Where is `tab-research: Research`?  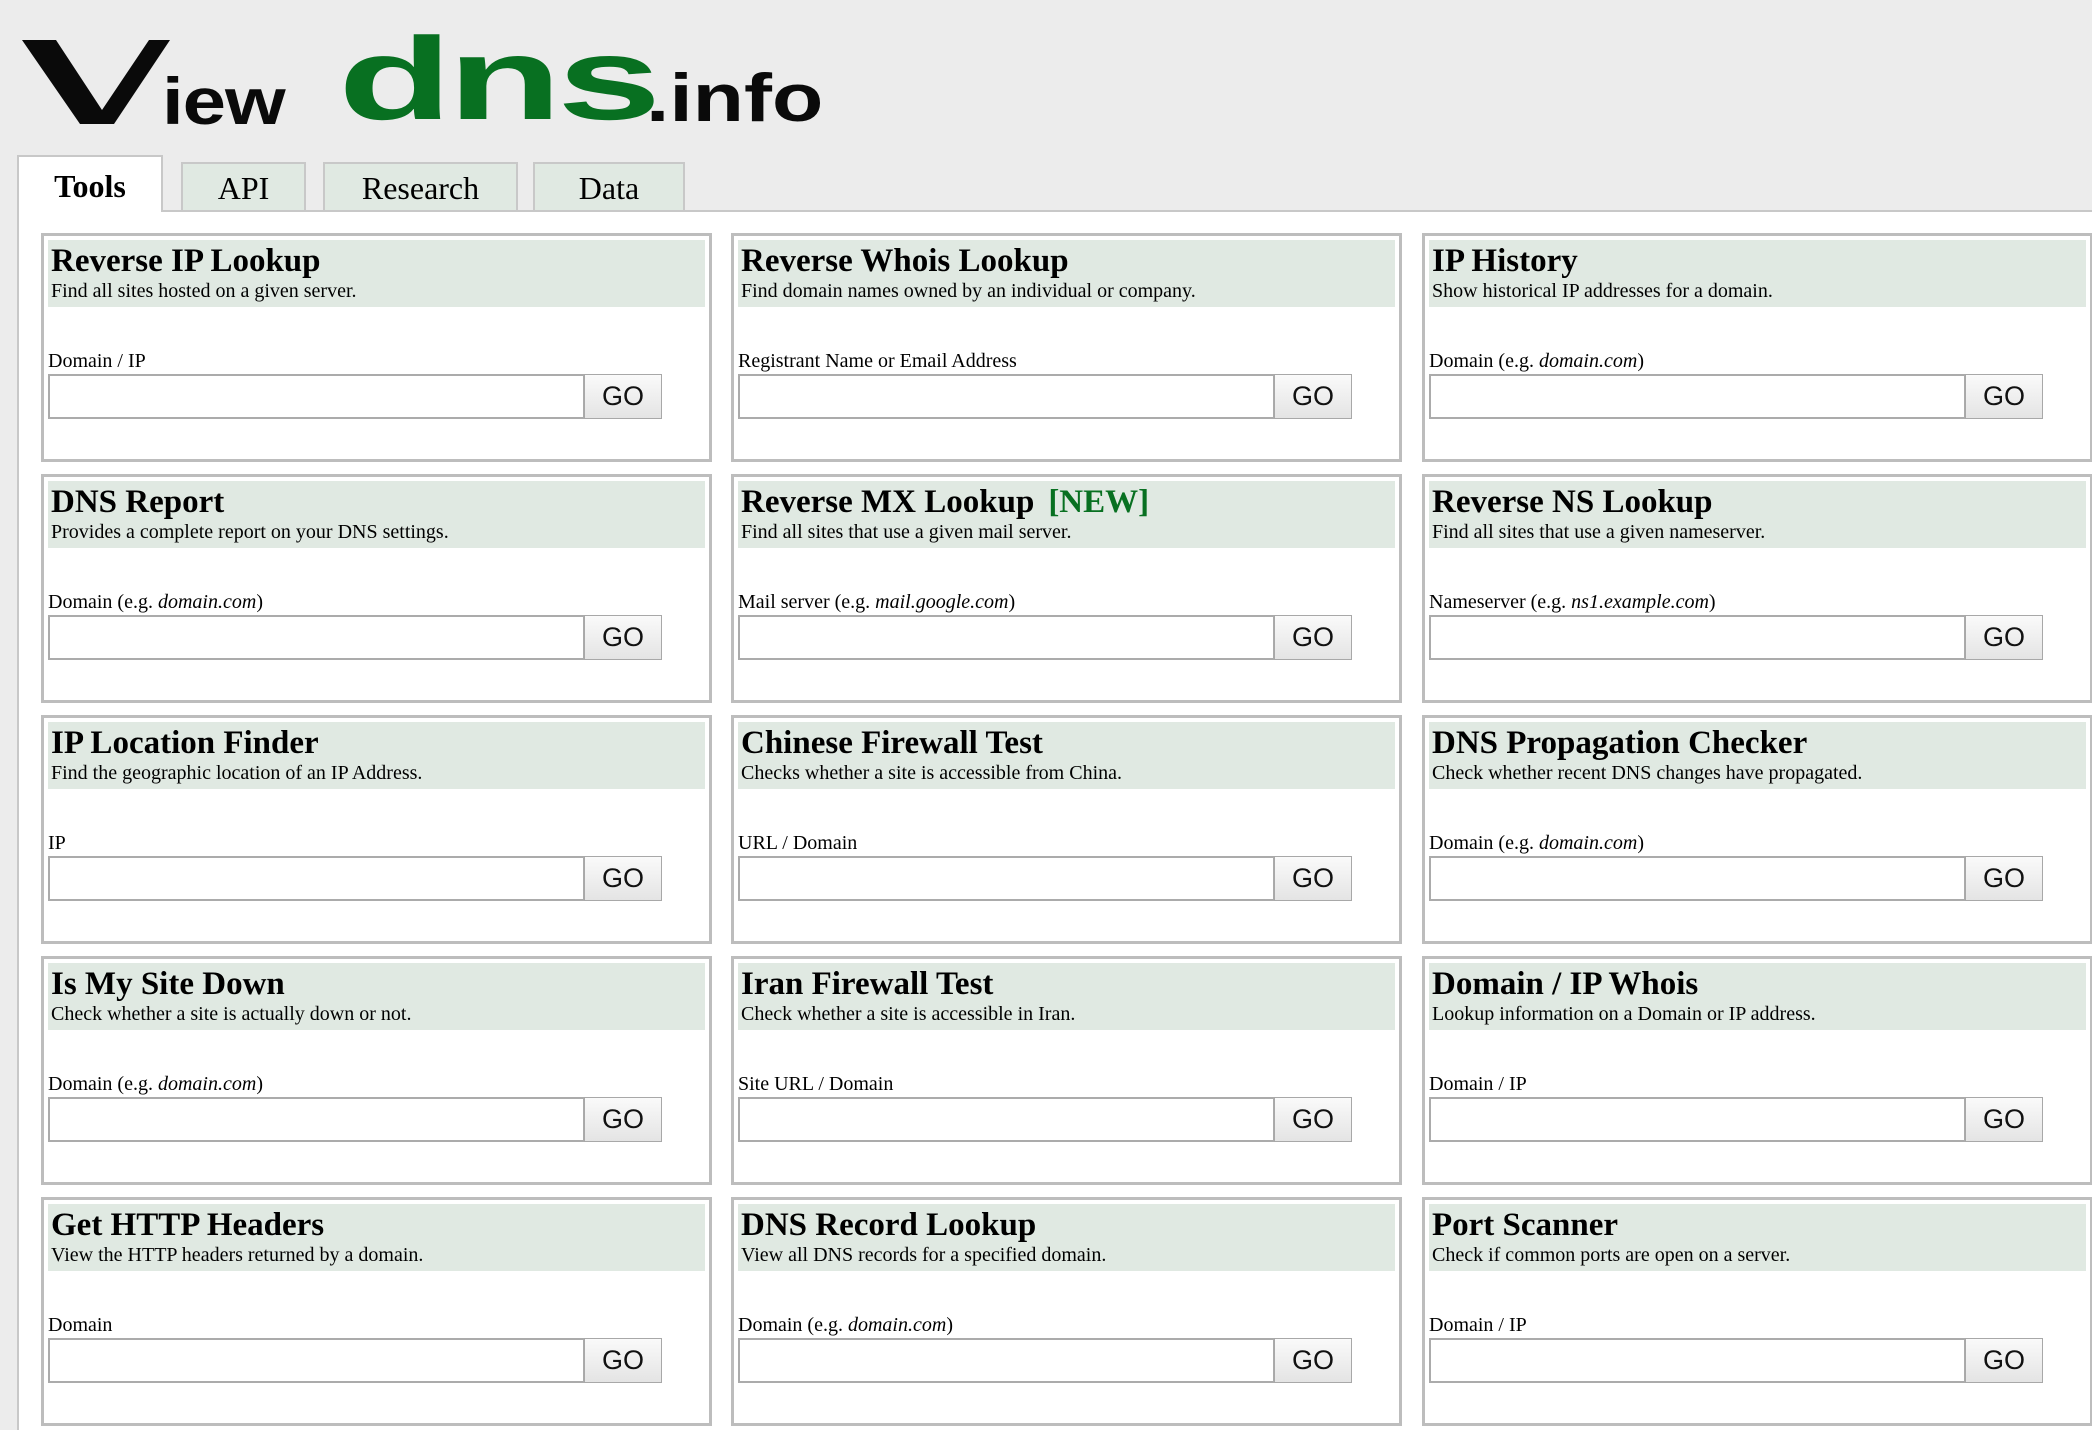
tab-research: Research is located at coordinates (420, 187).